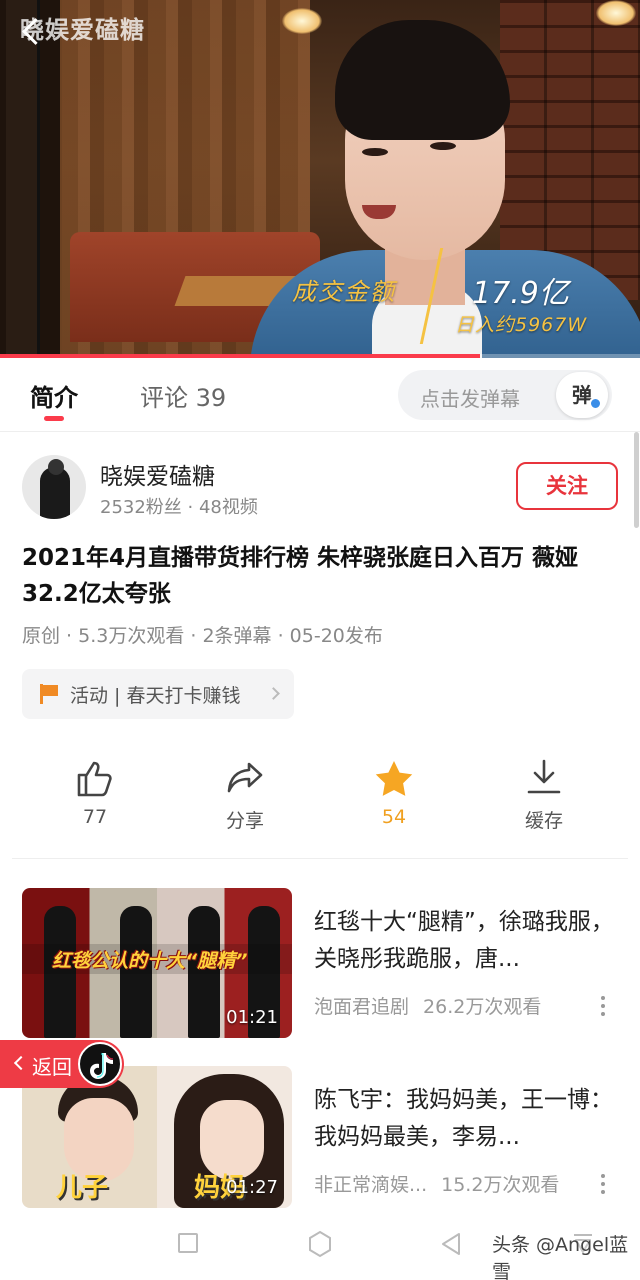  Describe the element at coordinates (54, 395) in the screenshot. I see `tab-intro: 简介` at that location.